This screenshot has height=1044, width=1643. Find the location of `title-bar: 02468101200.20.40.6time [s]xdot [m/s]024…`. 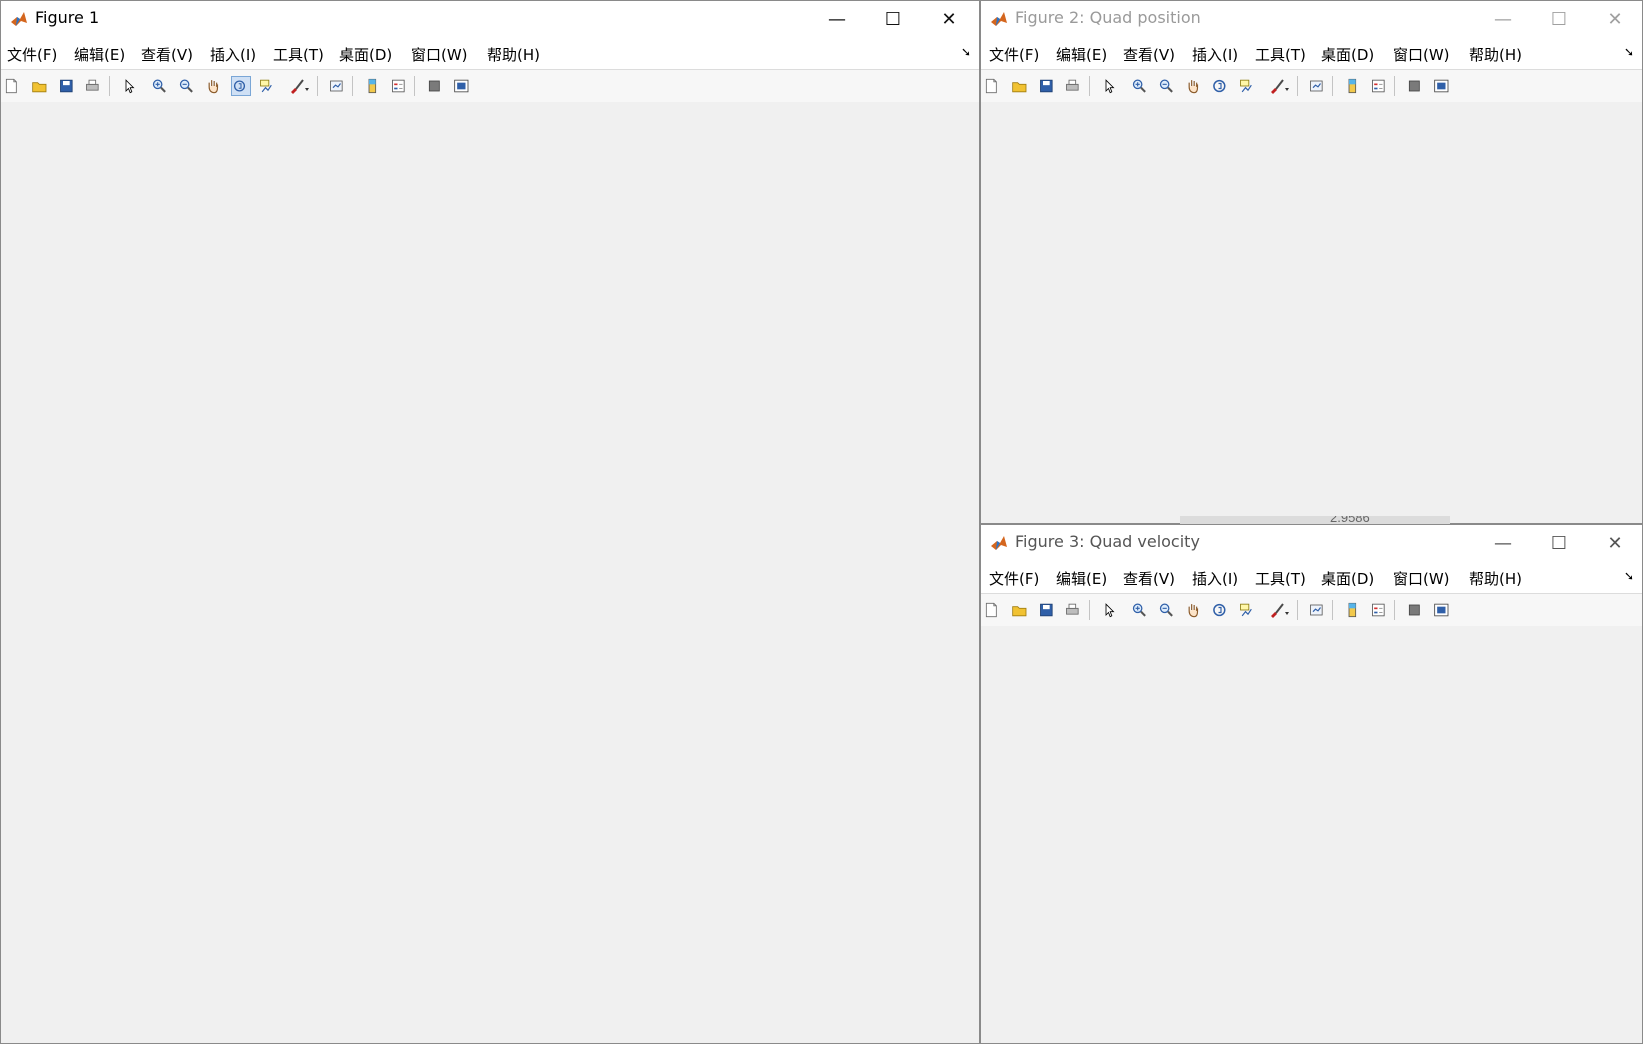

title-bar: 02468101200.20.40.6time [s]xdot [m/s]024… is located at coordinates (1311, 543).